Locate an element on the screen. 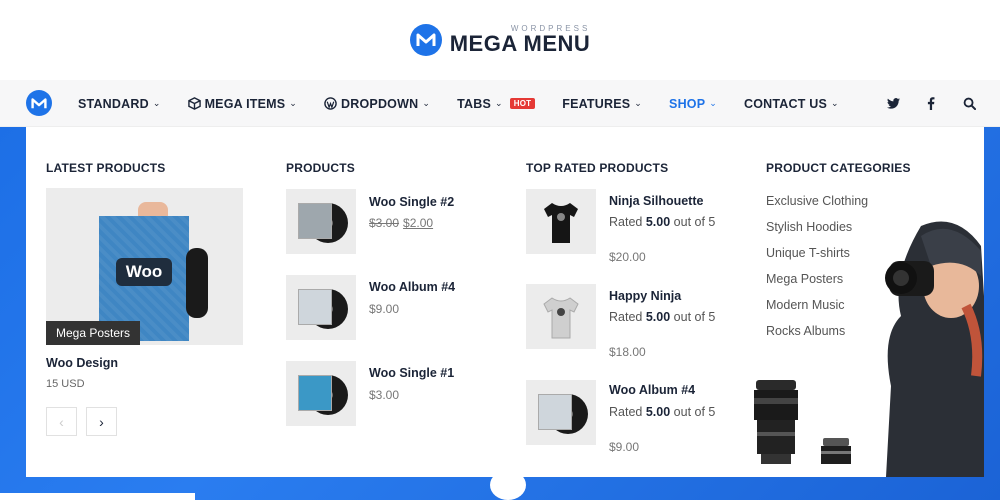 The image size is (1000, 500). hot-badge: HOT is located at coordinates (522, 103).